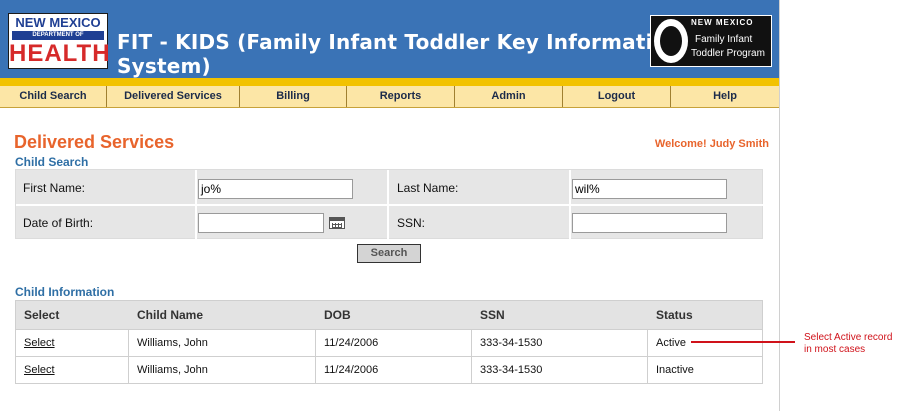 Image resolution: width=911 pixels, height=411 pixels. What do you see at coordinates (492, 315) in the screenshot?
I see `column-header-ssn: SSN` at bounding box center [492, 315].